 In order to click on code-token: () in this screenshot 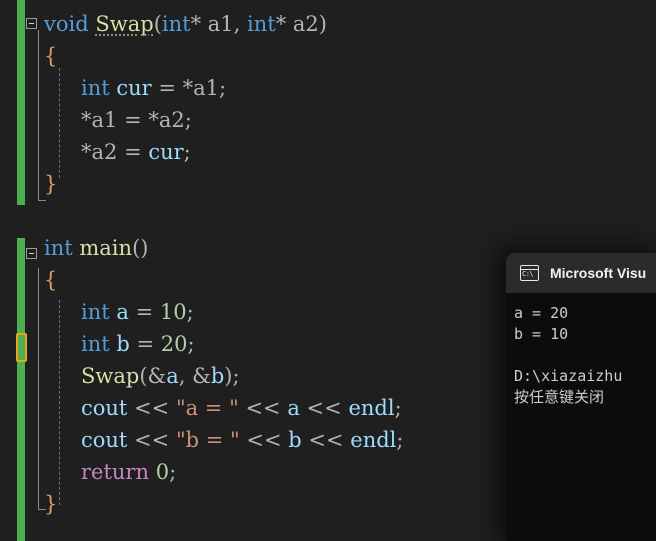, I will do `click(140, 248)`.